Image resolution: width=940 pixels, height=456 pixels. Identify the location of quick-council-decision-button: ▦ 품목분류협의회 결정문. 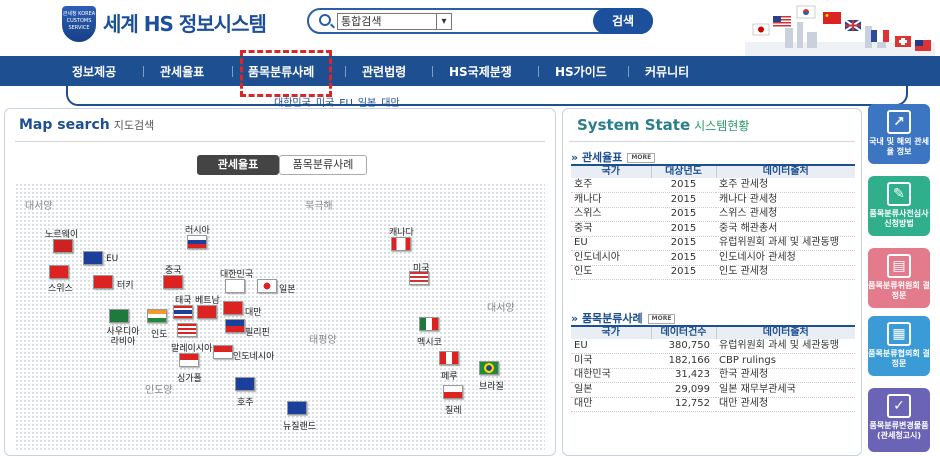
(899, 346).